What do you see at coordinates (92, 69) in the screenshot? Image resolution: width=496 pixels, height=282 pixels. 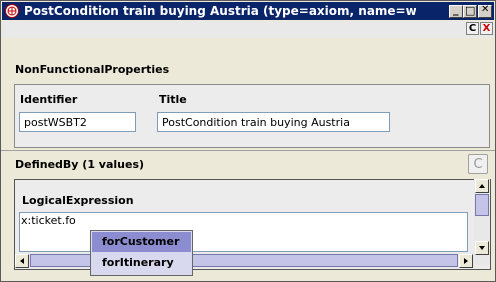 I see `nfp-section-label: NonFunctionalProperties` at bounding box center [92, 69].